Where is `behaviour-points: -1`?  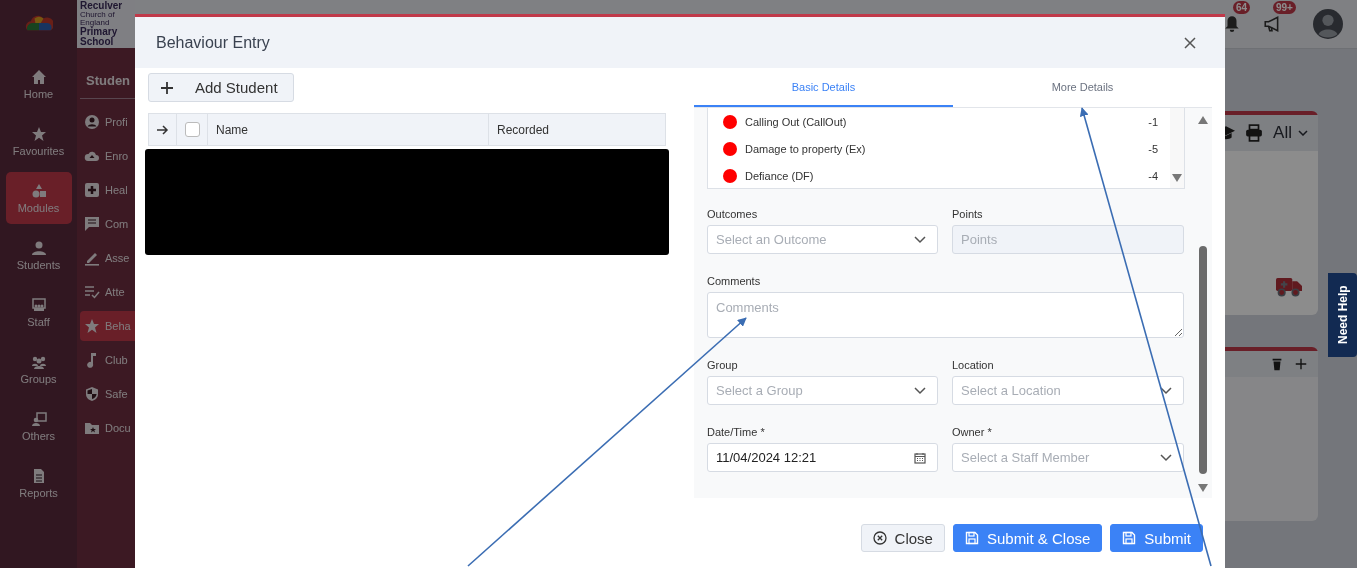 behaviour-points: -1 is located at coordinates (1153, 121).